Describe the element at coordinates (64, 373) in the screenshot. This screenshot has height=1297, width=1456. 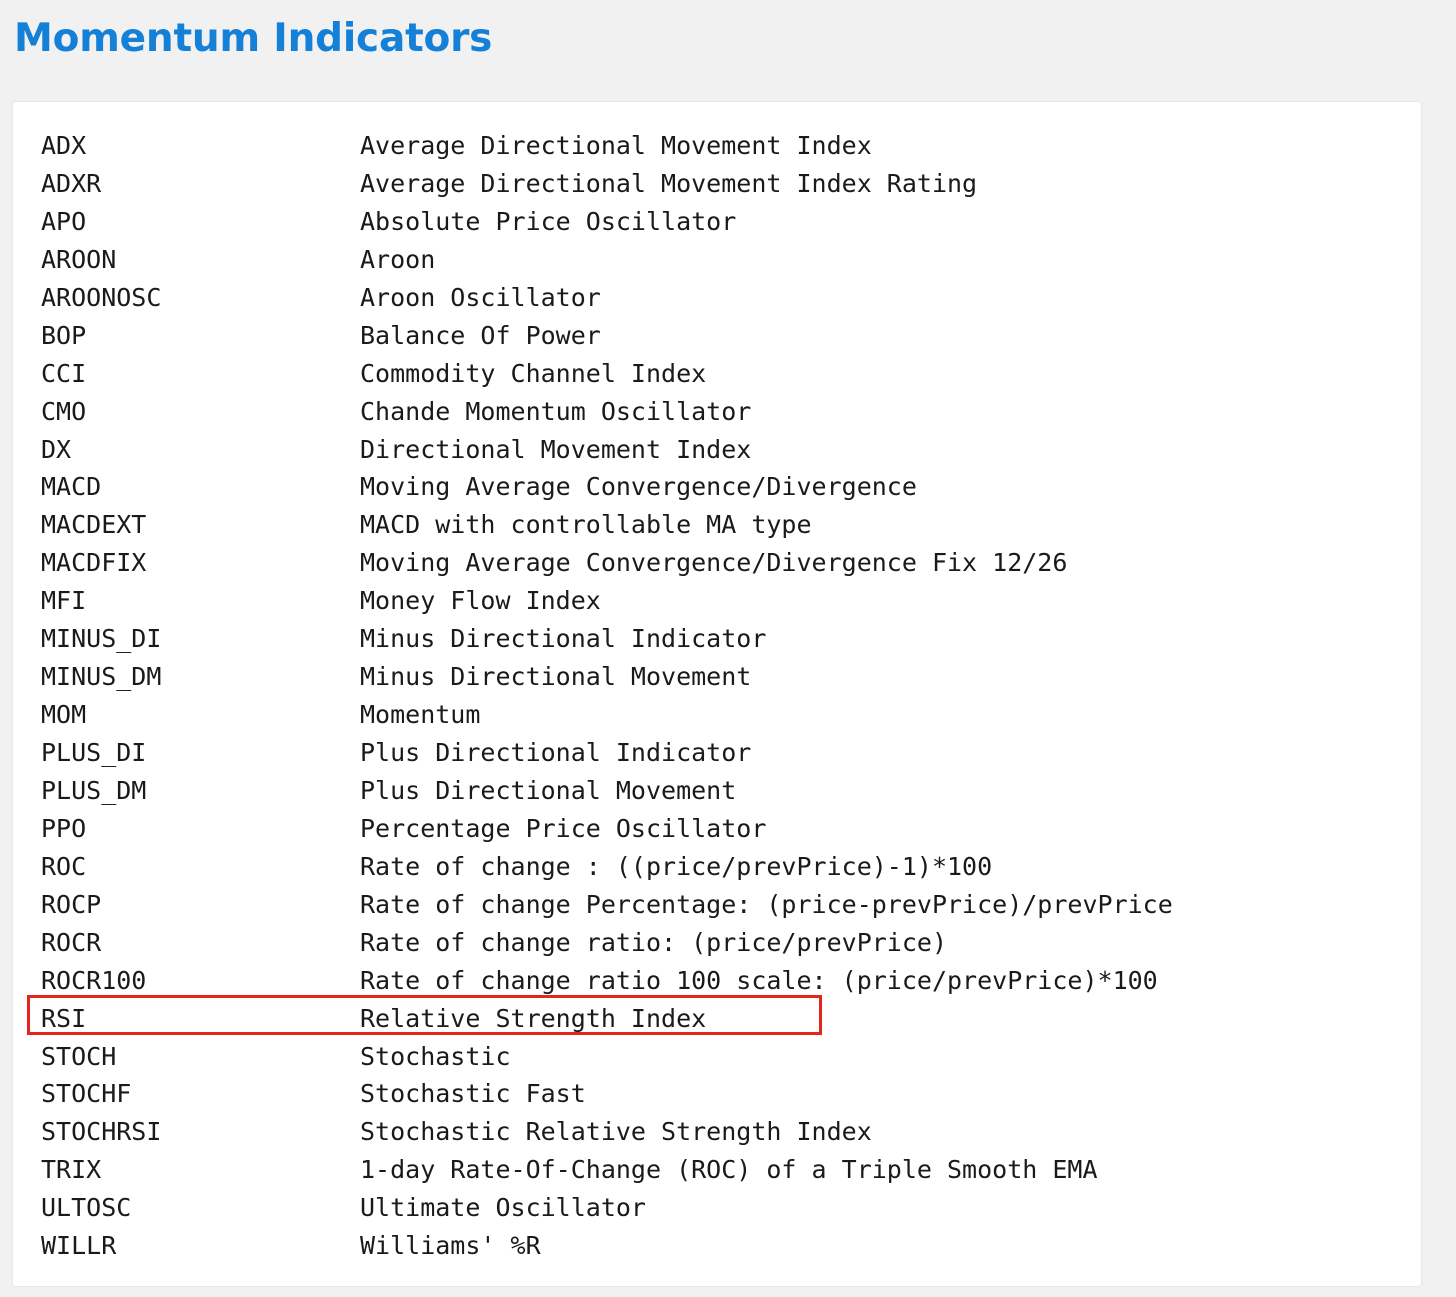
I see `indicator-code: CCI` at that location.